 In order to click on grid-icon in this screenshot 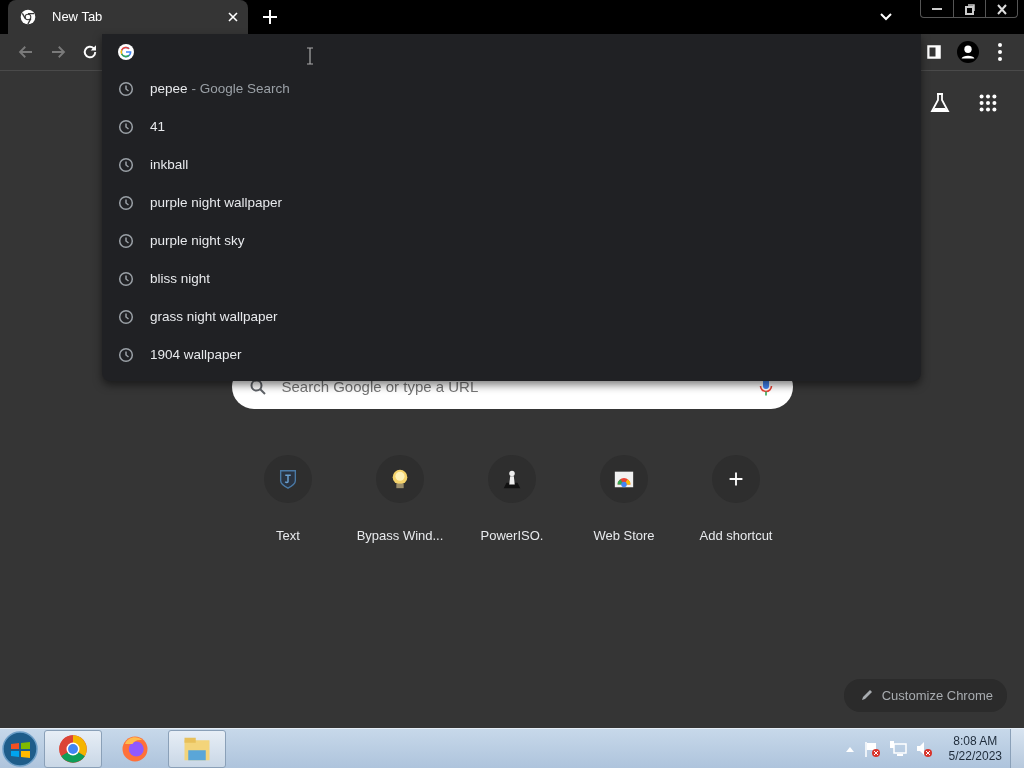, I will do `click(988, 103)`.